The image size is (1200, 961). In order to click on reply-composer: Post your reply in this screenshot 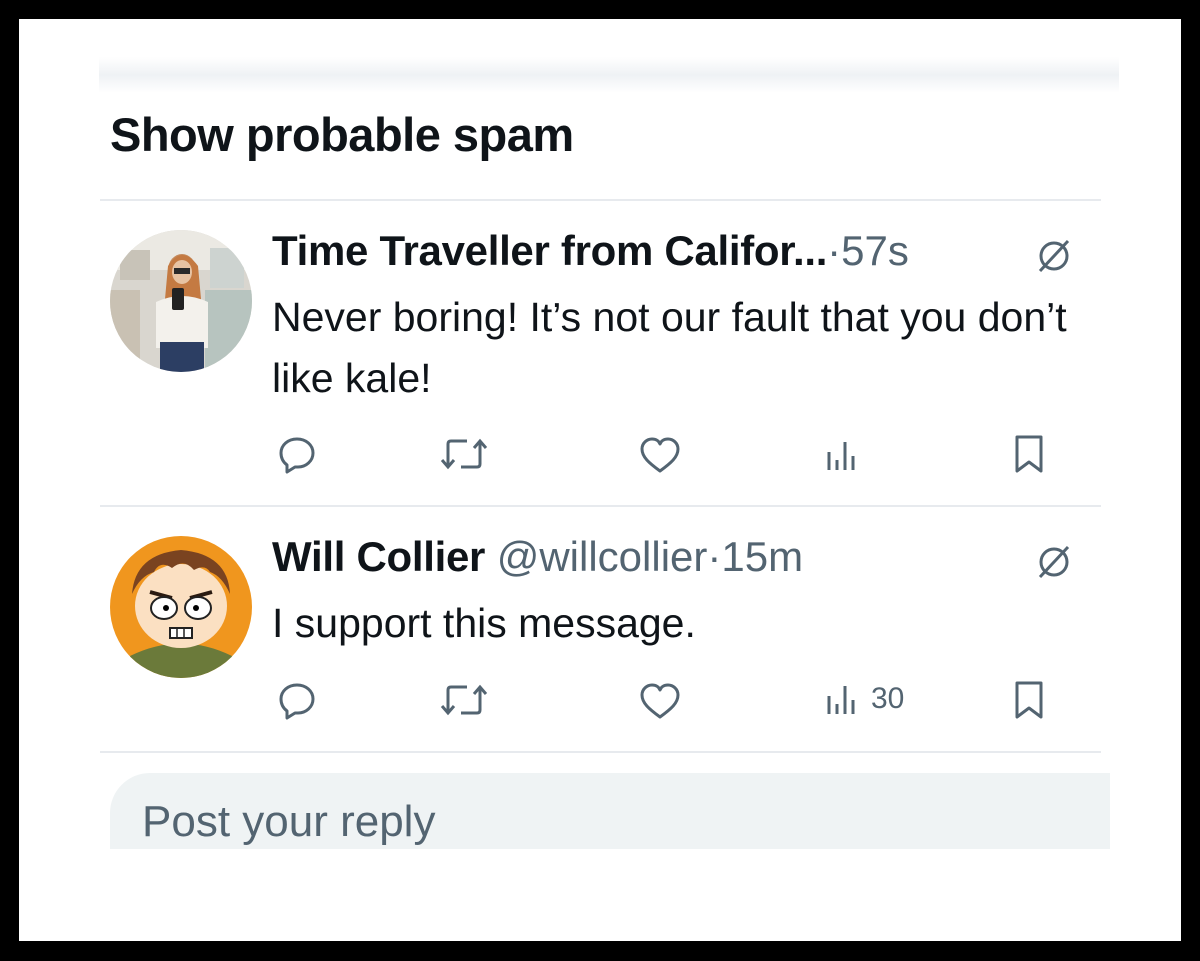, I will do `click(610, 811)`.